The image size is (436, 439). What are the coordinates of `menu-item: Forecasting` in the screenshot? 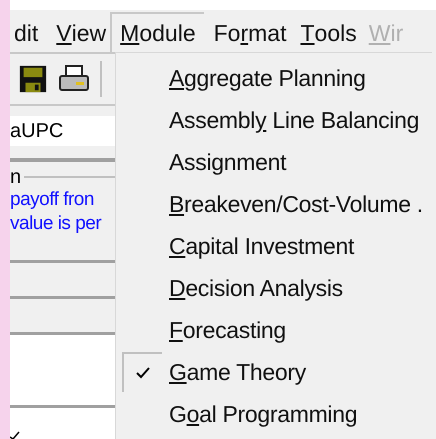 It's located at (274, 330).